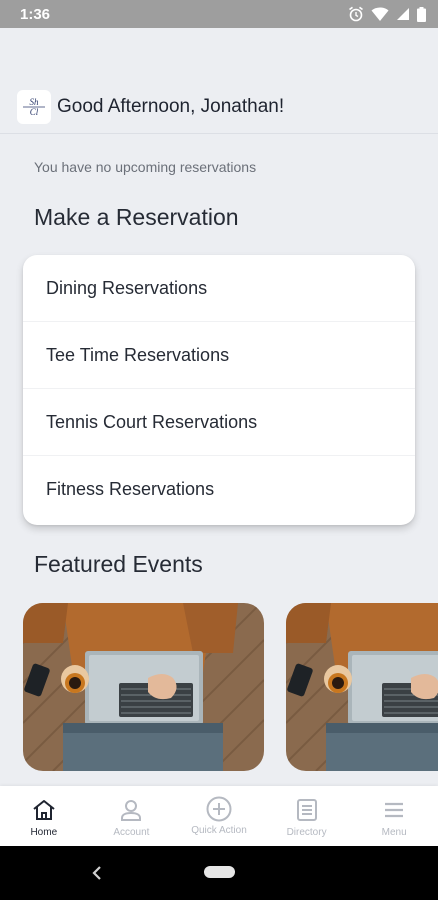  Describe the element at coordinates (44, 832) in the screenshot. I see `nav-label: Home` at that location.